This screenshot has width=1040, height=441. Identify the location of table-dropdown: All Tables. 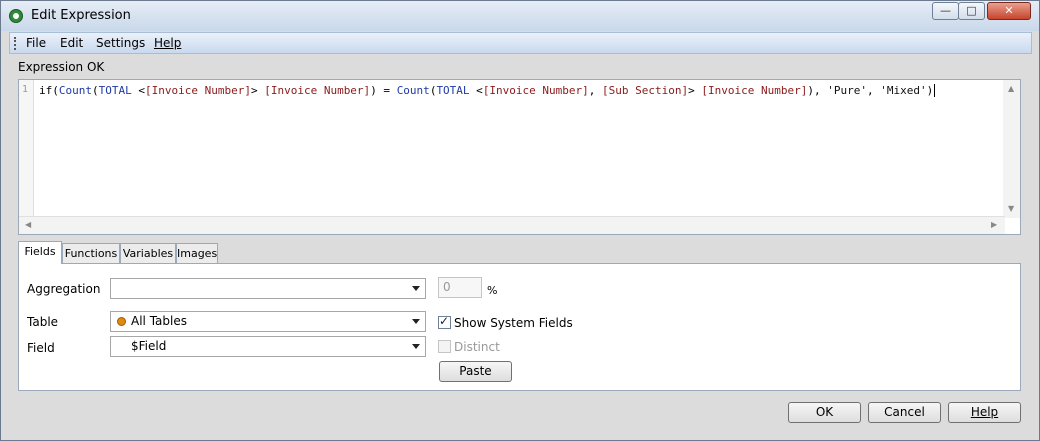
(268, 321).